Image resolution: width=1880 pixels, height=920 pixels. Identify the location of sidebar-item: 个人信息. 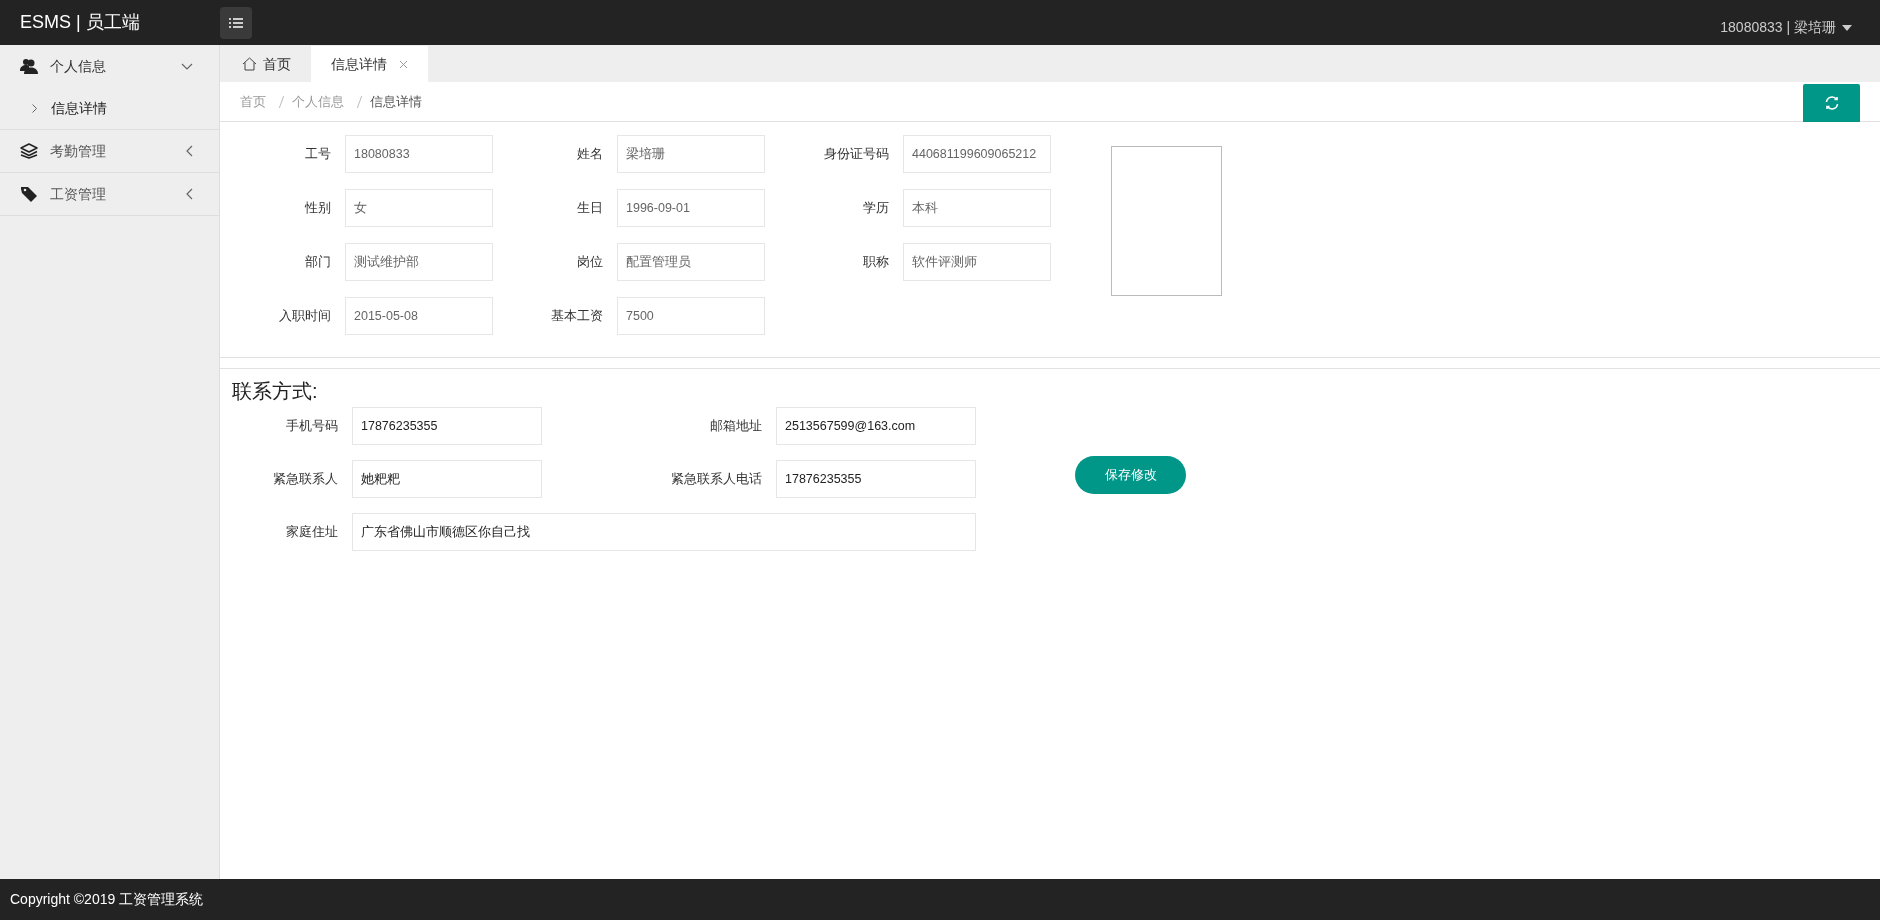
(109, 66).